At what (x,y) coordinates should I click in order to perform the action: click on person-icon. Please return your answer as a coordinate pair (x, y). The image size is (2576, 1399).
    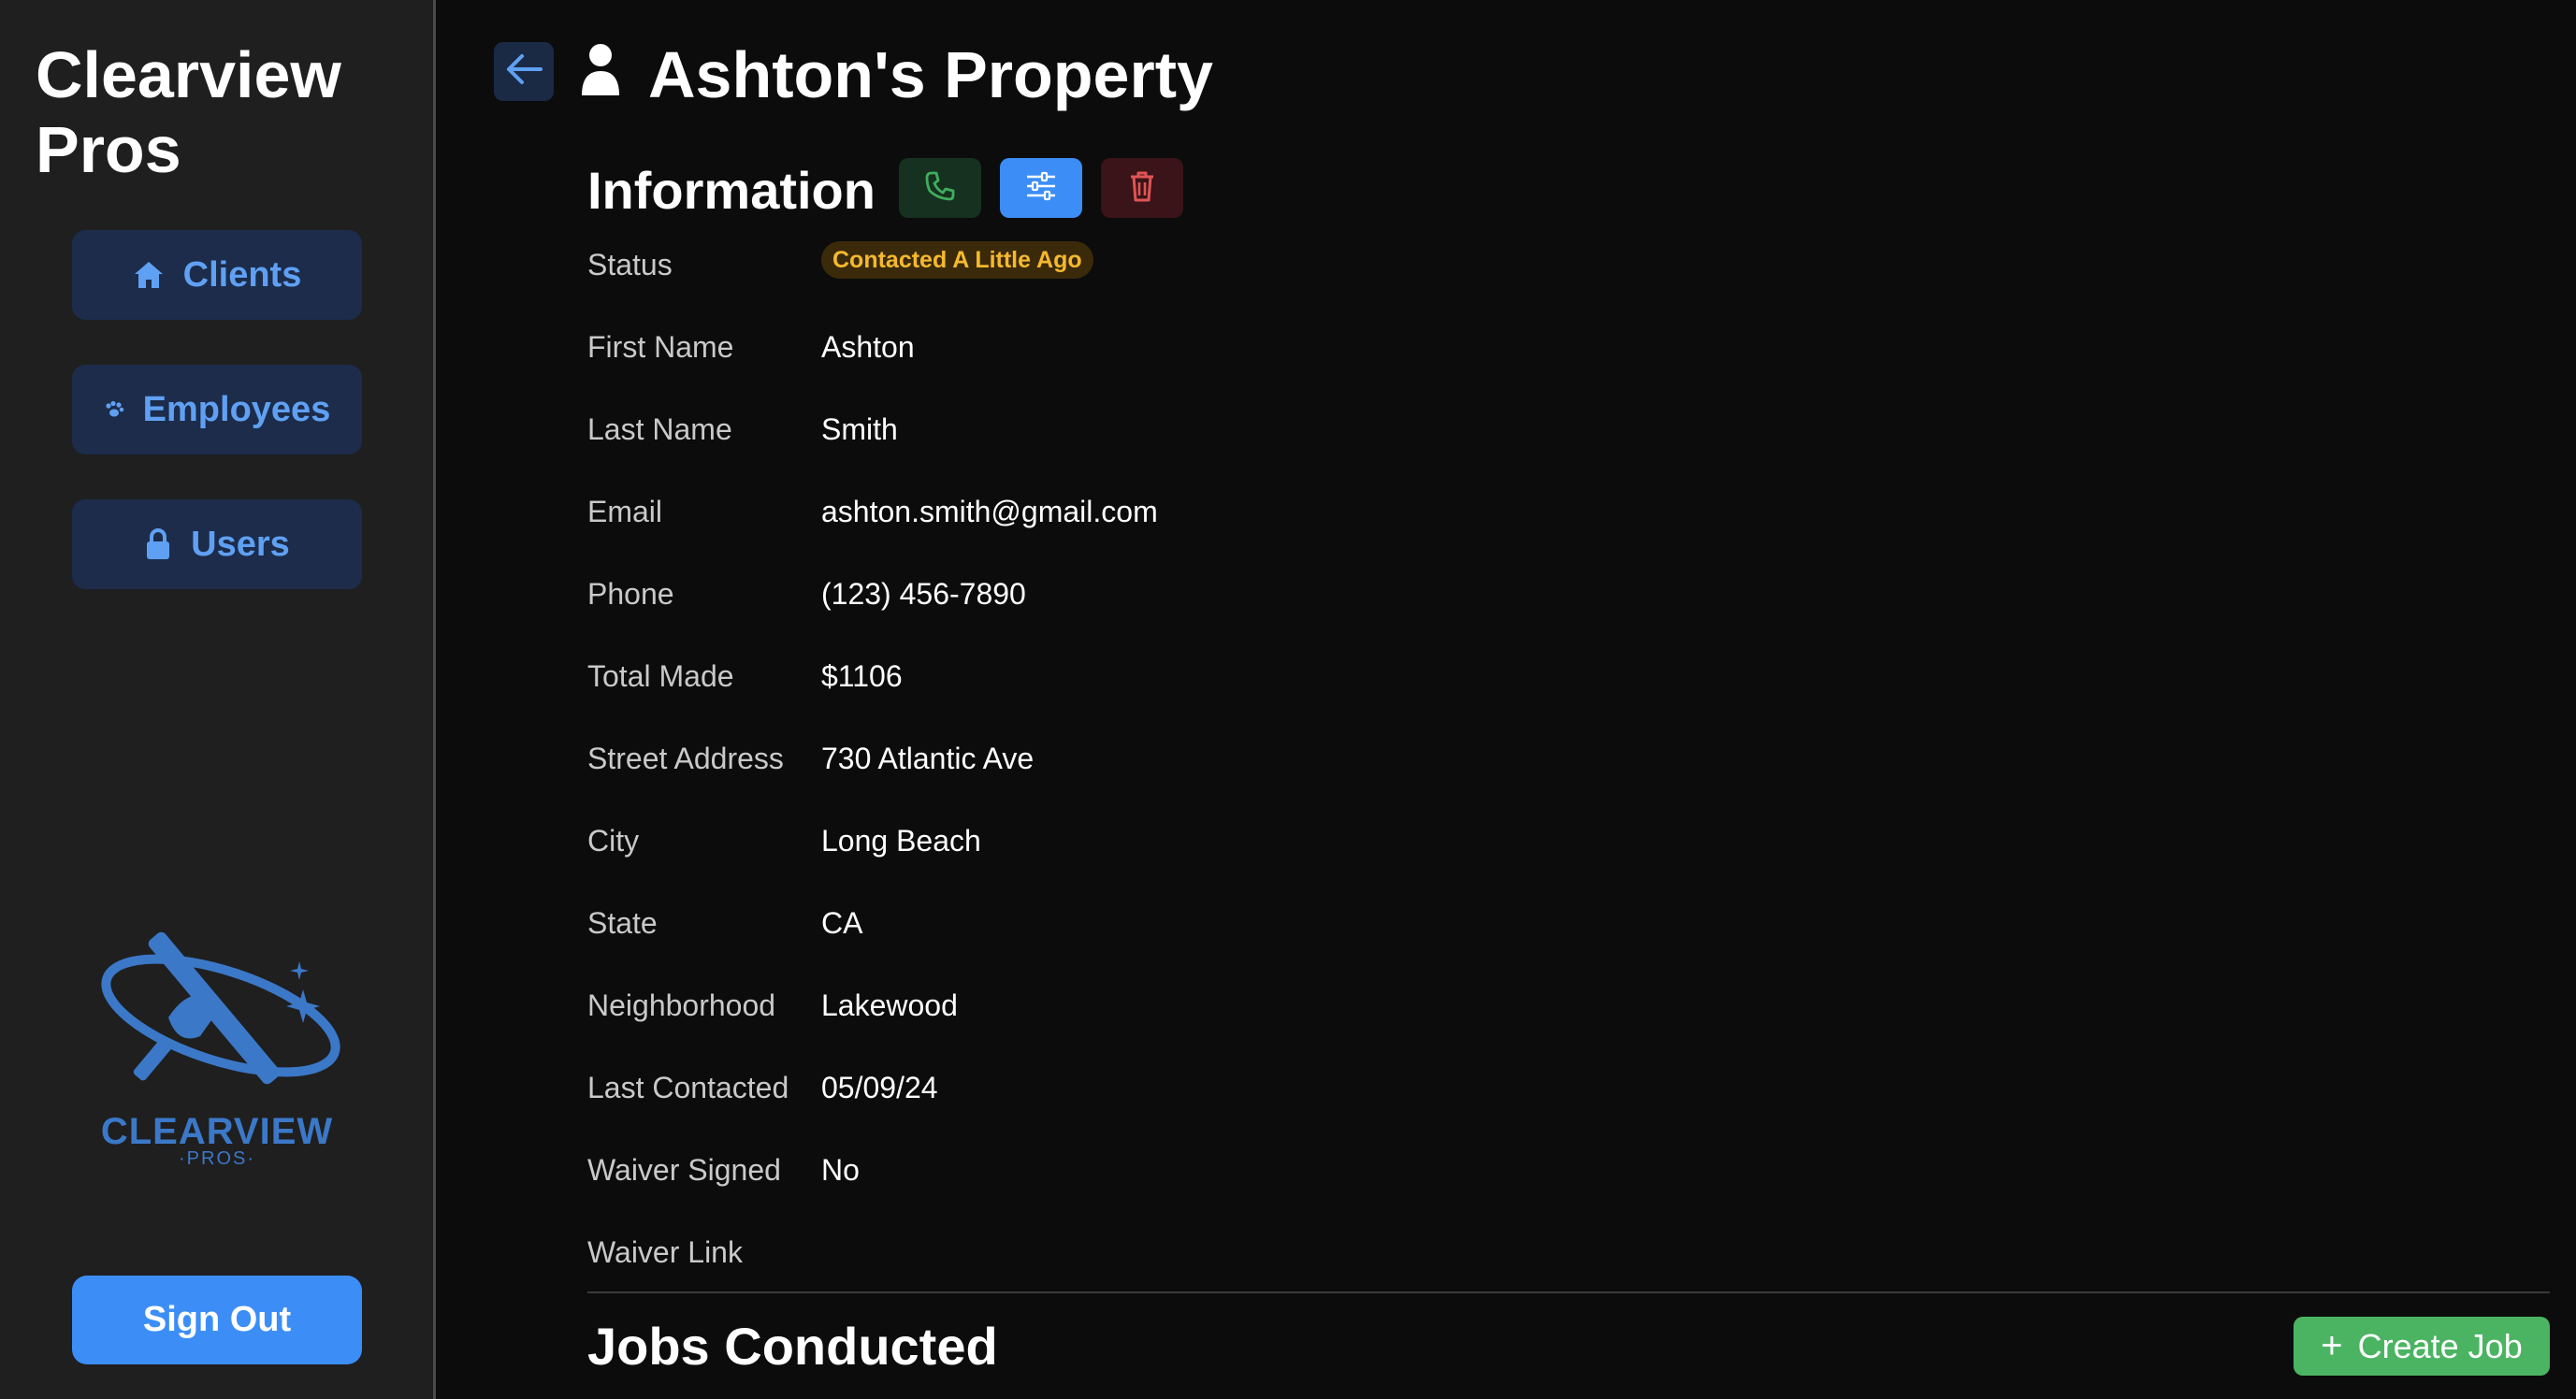
    Looking at the image, I should click on (600, 70).